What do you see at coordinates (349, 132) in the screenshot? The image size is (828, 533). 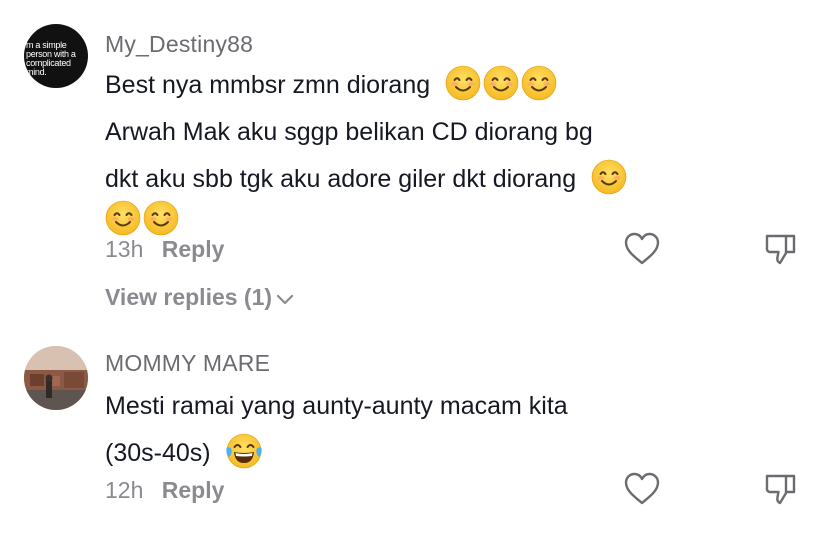 I see `comment-line: Arwah Mak aku sggp belikan CD diorang bg` at bounding box center [349, 132].